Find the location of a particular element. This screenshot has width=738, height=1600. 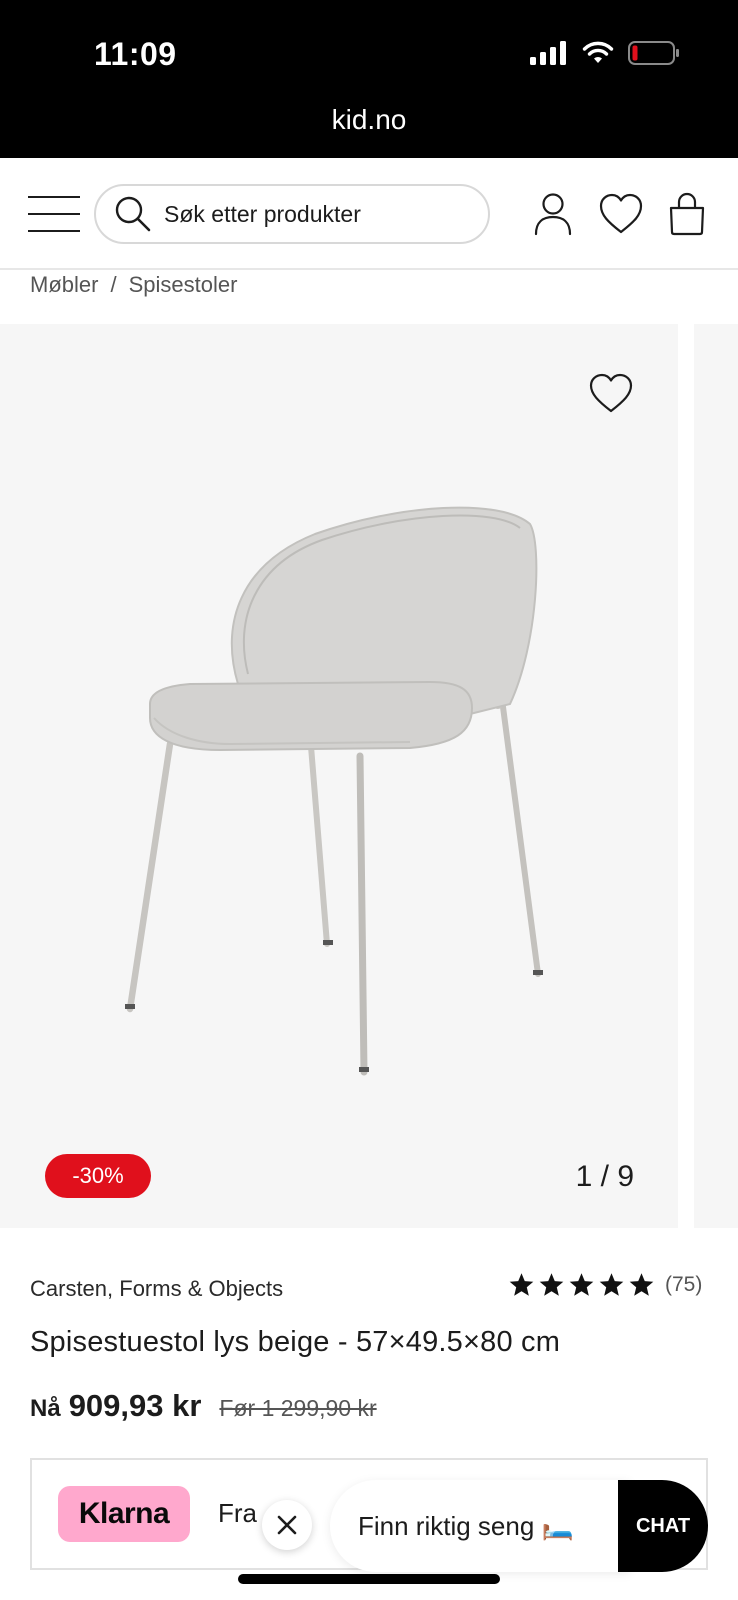

next-image-preview is located at coordinates (716, 776).